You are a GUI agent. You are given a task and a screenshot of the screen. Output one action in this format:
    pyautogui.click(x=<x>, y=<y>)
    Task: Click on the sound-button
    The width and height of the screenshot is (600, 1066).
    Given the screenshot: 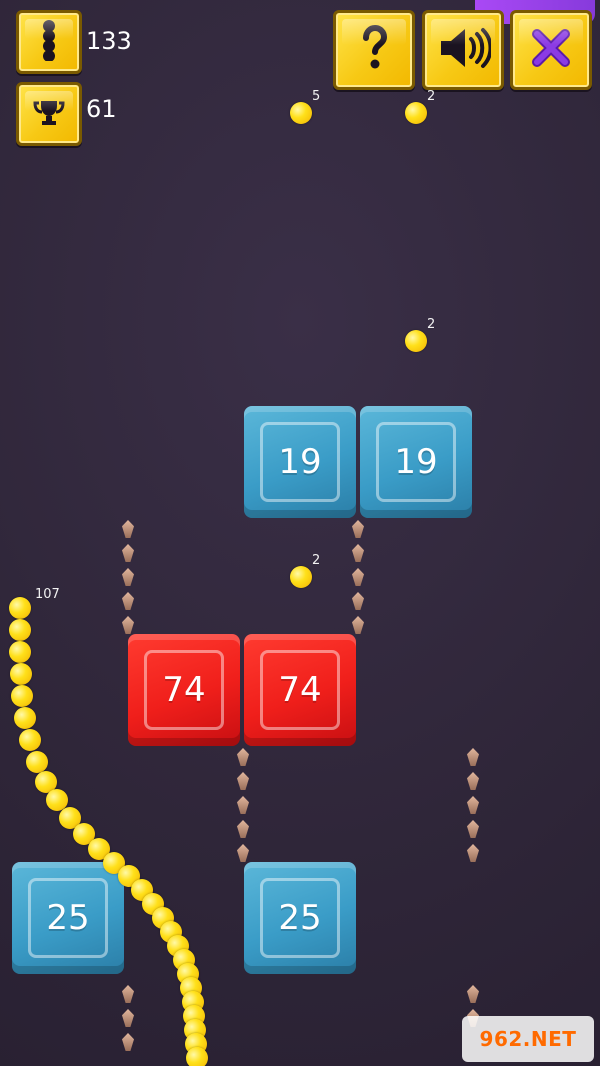 What is the action you would take?
    pyautogui.click(x=463, y=50)
    